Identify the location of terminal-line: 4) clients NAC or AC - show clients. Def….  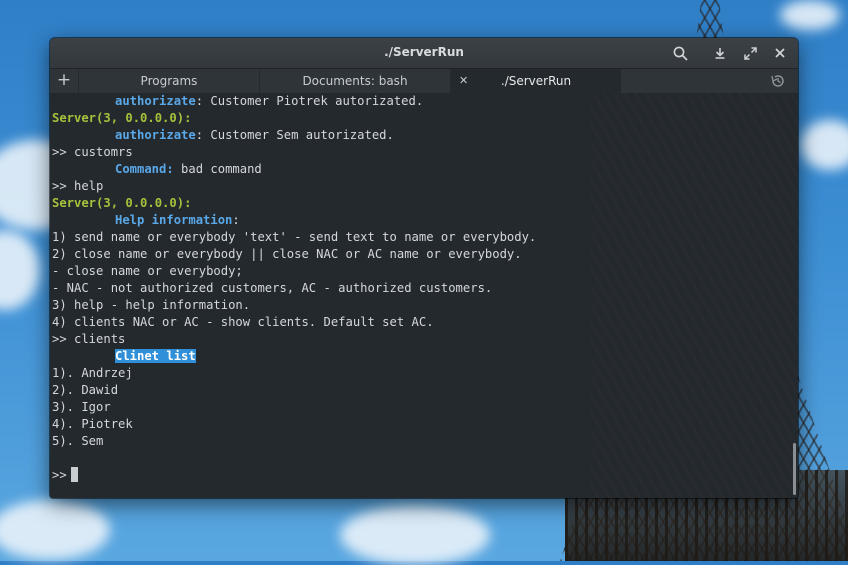
(420, 322).